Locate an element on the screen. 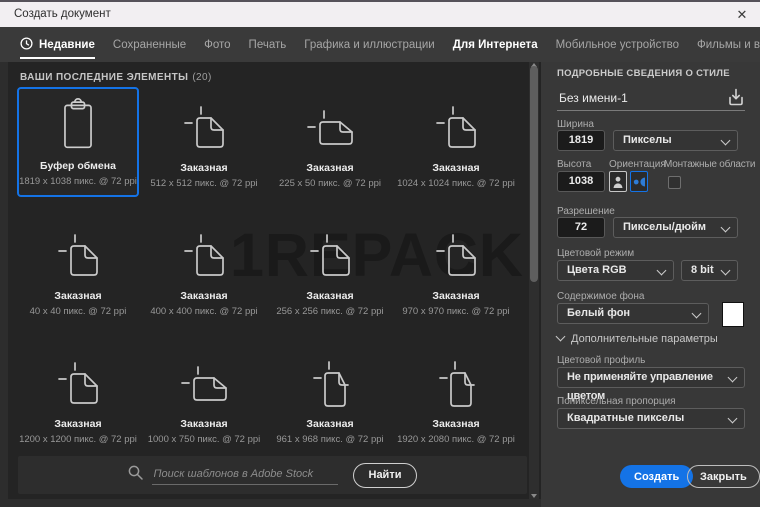 Image resolution: width=760 pixels, height=507 pixels. portrait-orientation-icon is located at coordinates (618, 181).